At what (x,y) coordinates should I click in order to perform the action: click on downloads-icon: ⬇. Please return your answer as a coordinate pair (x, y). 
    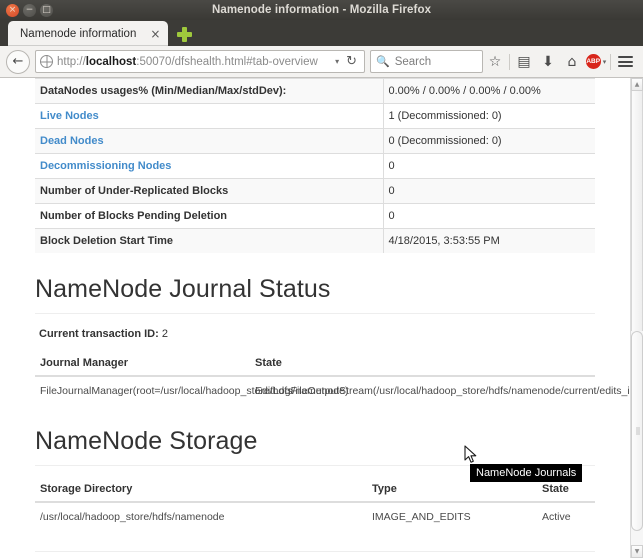
    Looking at the image, I should click on (548, 62).